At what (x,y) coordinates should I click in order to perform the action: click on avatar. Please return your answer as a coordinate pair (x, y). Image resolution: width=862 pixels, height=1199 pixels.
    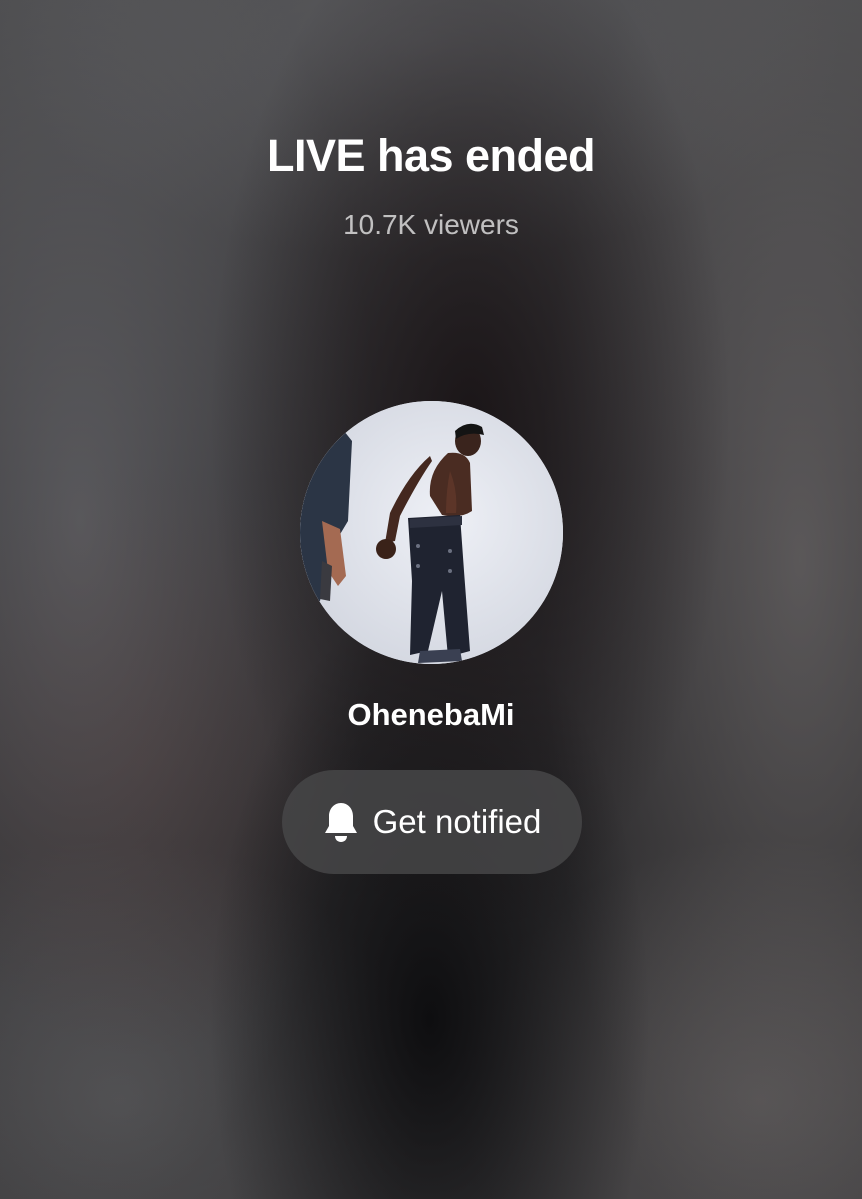
    Looking at the image, I should click on (431, 532).